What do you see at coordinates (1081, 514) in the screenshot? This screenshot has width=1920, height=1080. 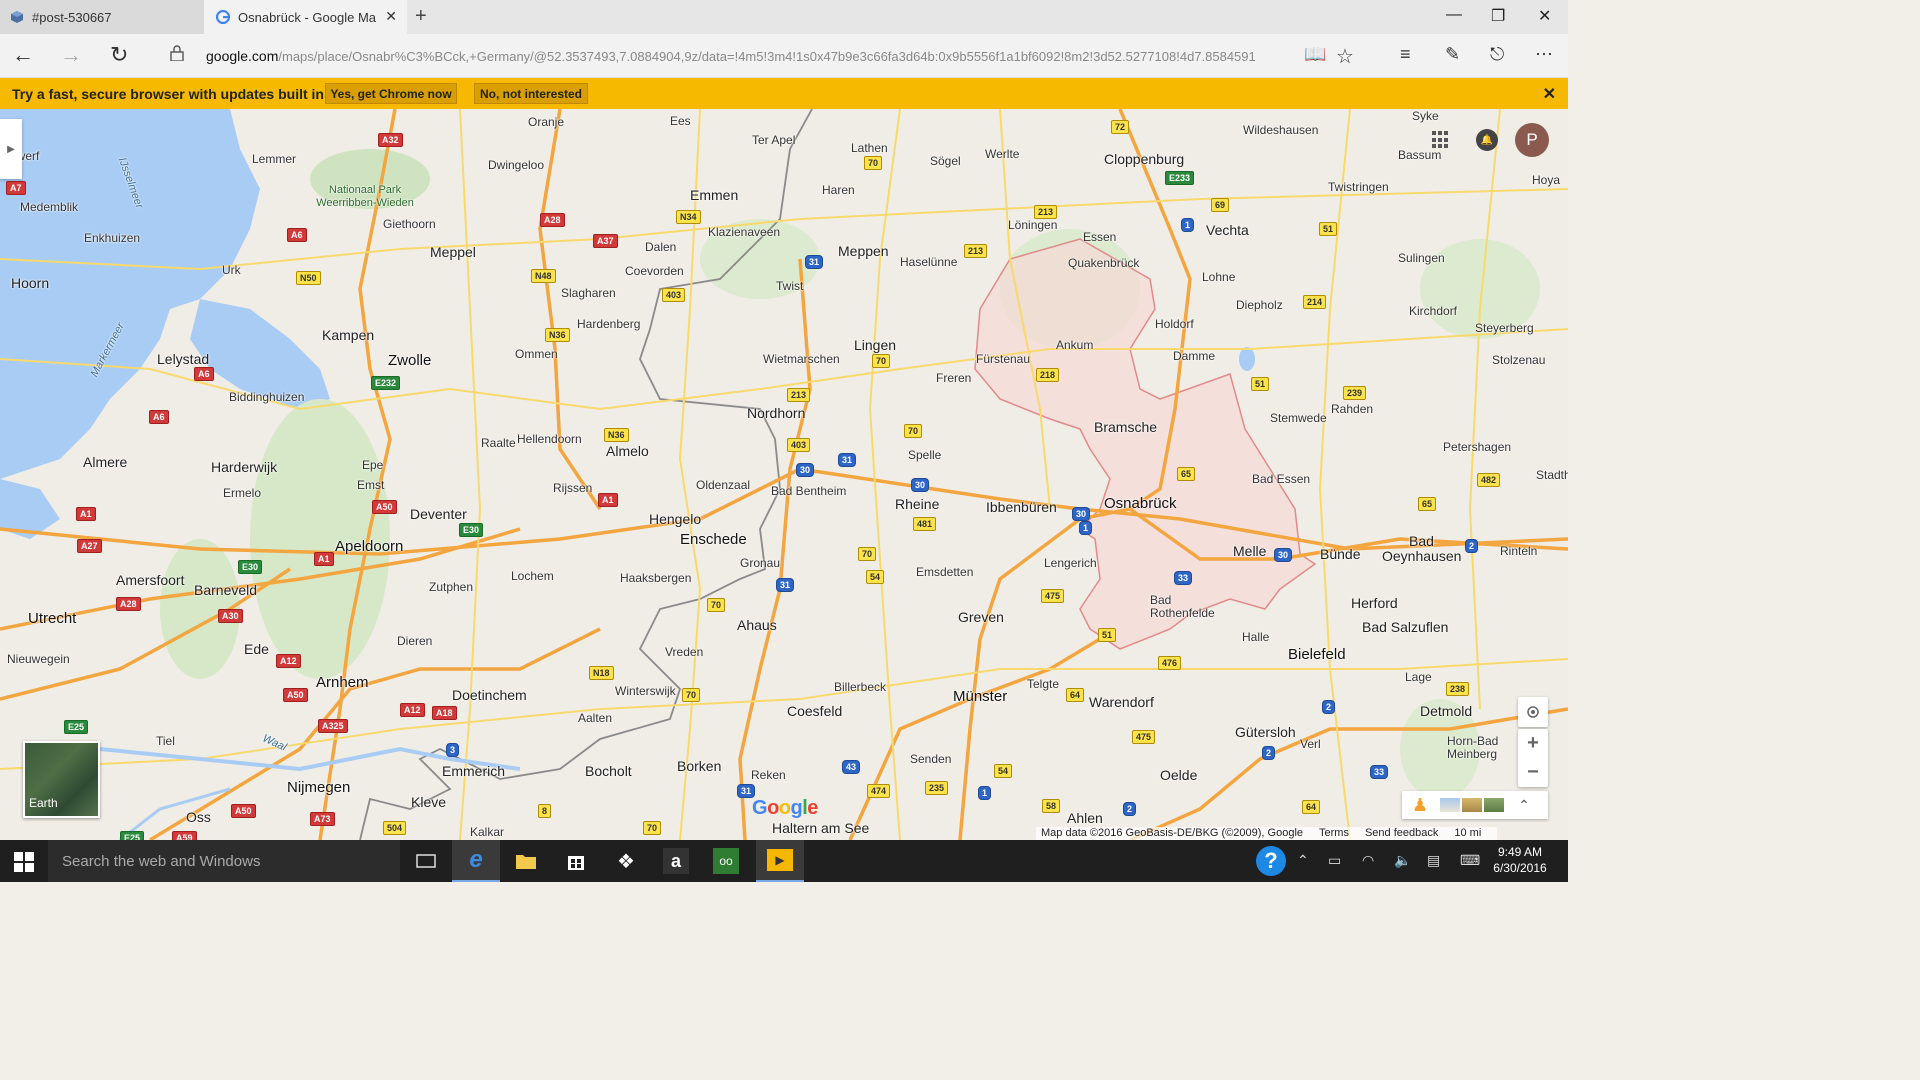 I see `road-shield: 30` at bounding box center [1081, 514].